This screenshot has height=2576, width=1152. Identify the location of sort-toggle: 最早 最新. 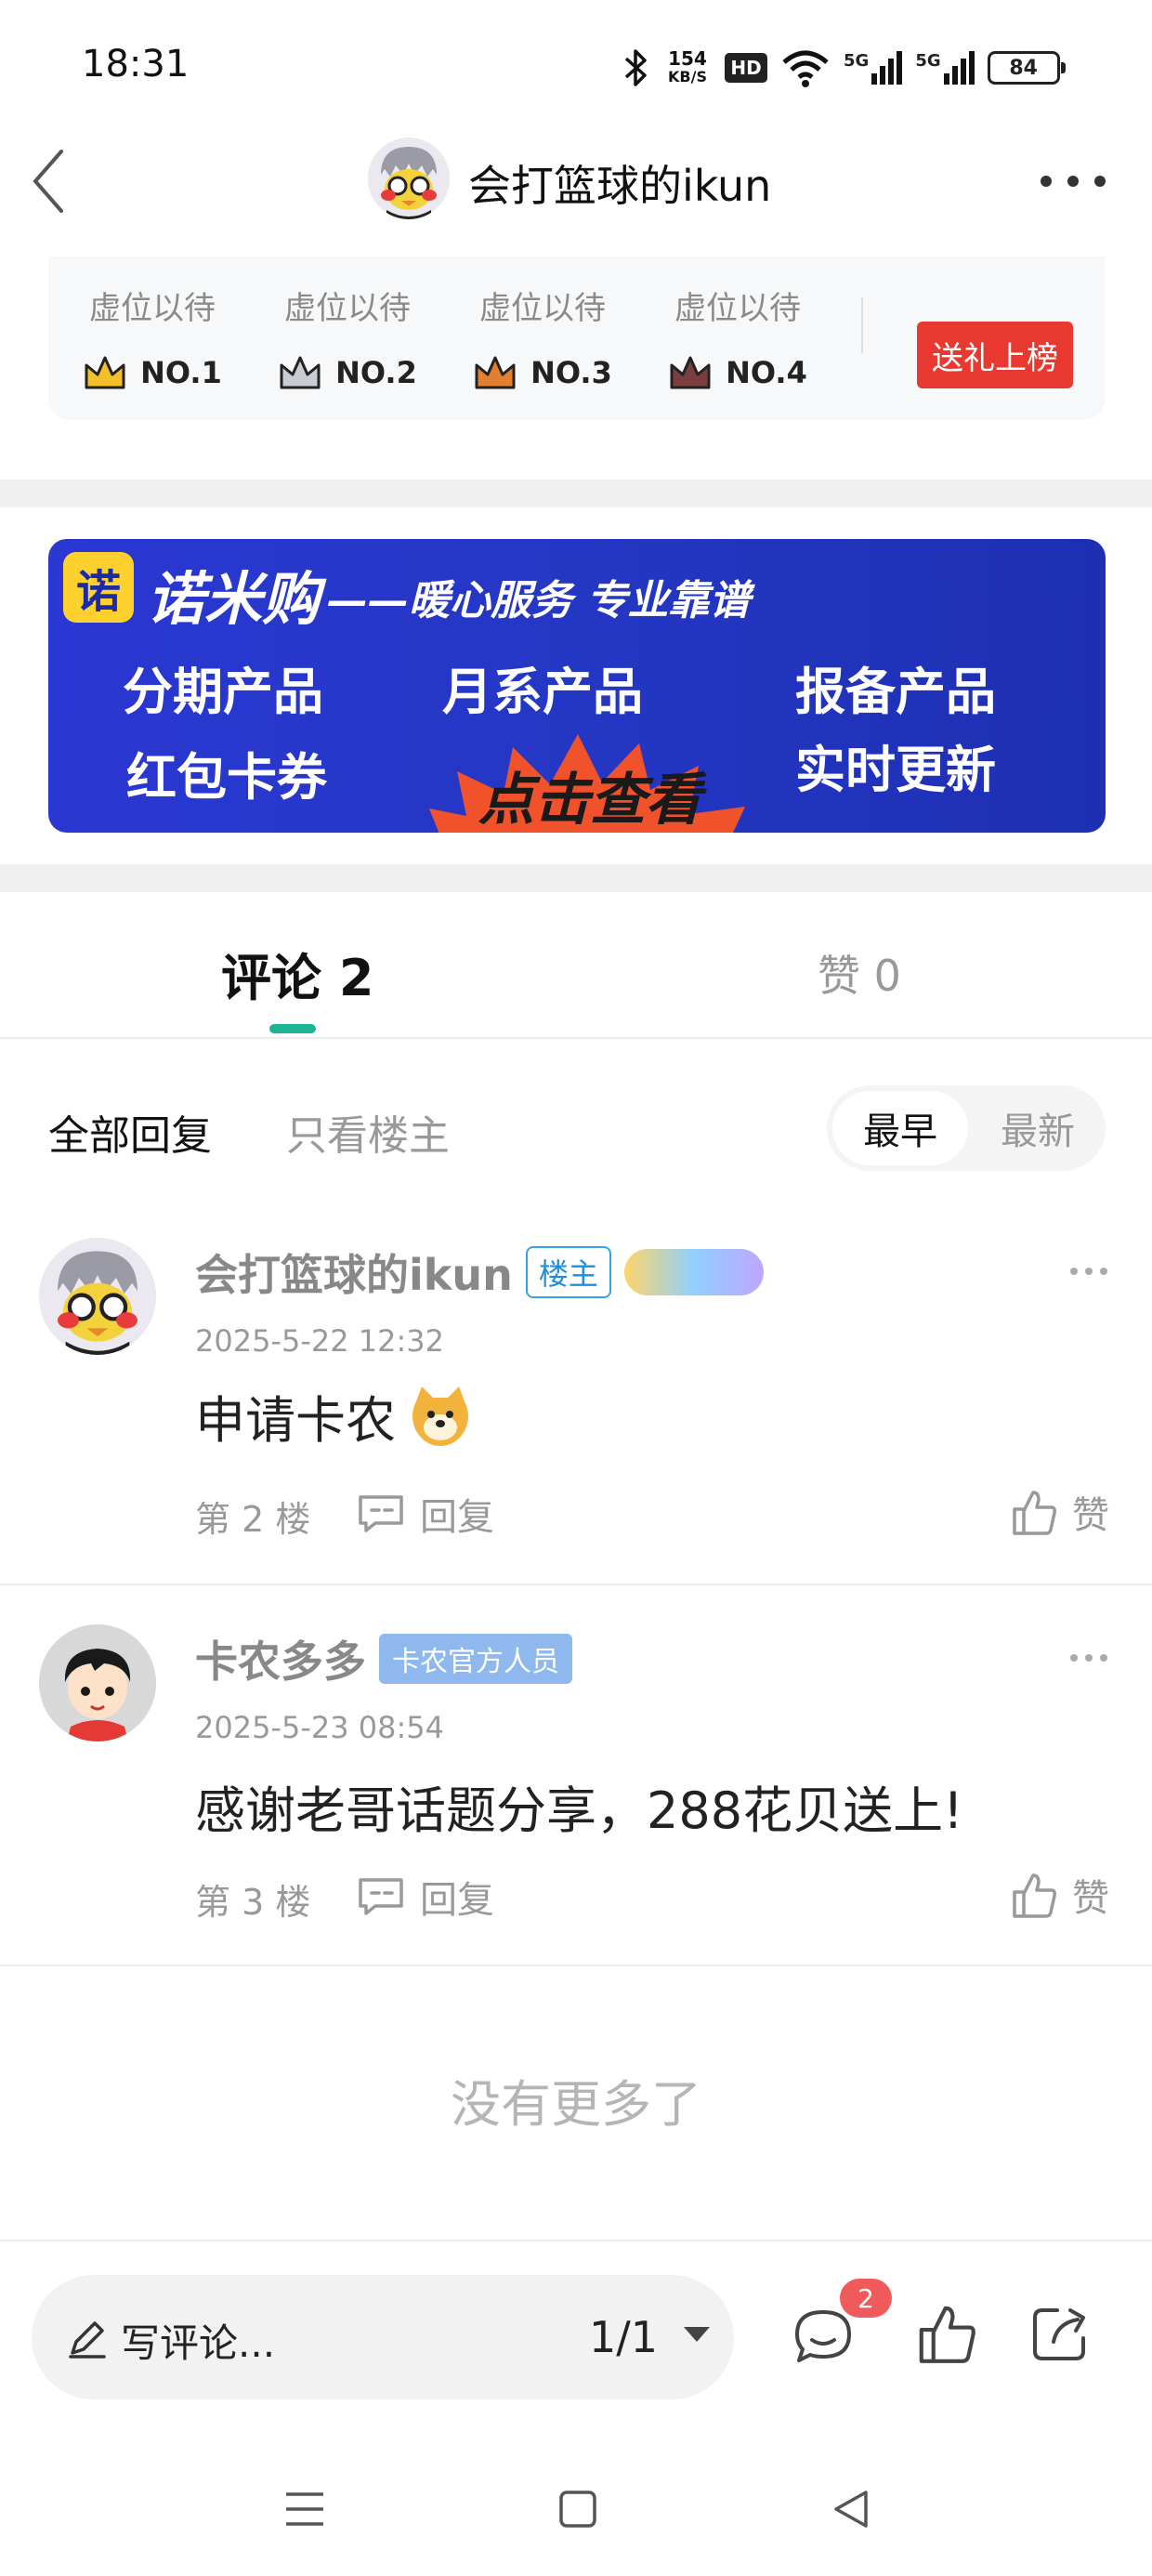
(966, 1128).